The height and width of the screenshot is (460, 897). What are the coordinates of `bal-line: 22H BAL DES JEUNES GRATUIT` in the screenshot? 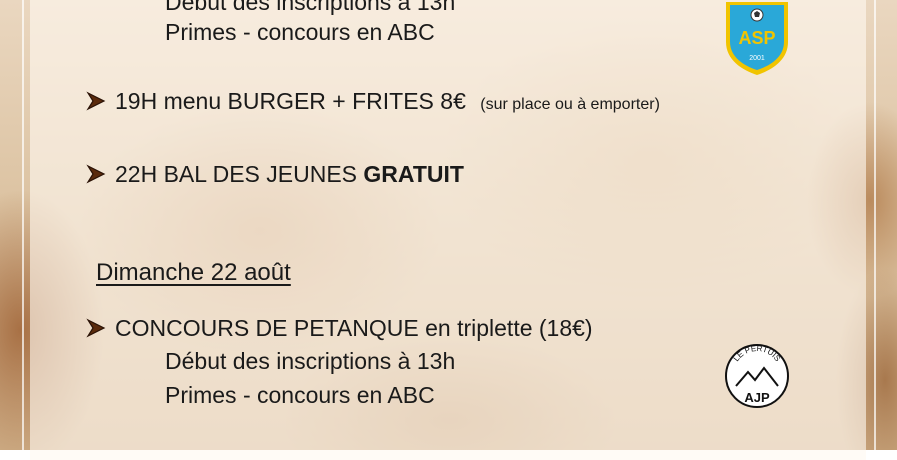 It's located at (289, 174).